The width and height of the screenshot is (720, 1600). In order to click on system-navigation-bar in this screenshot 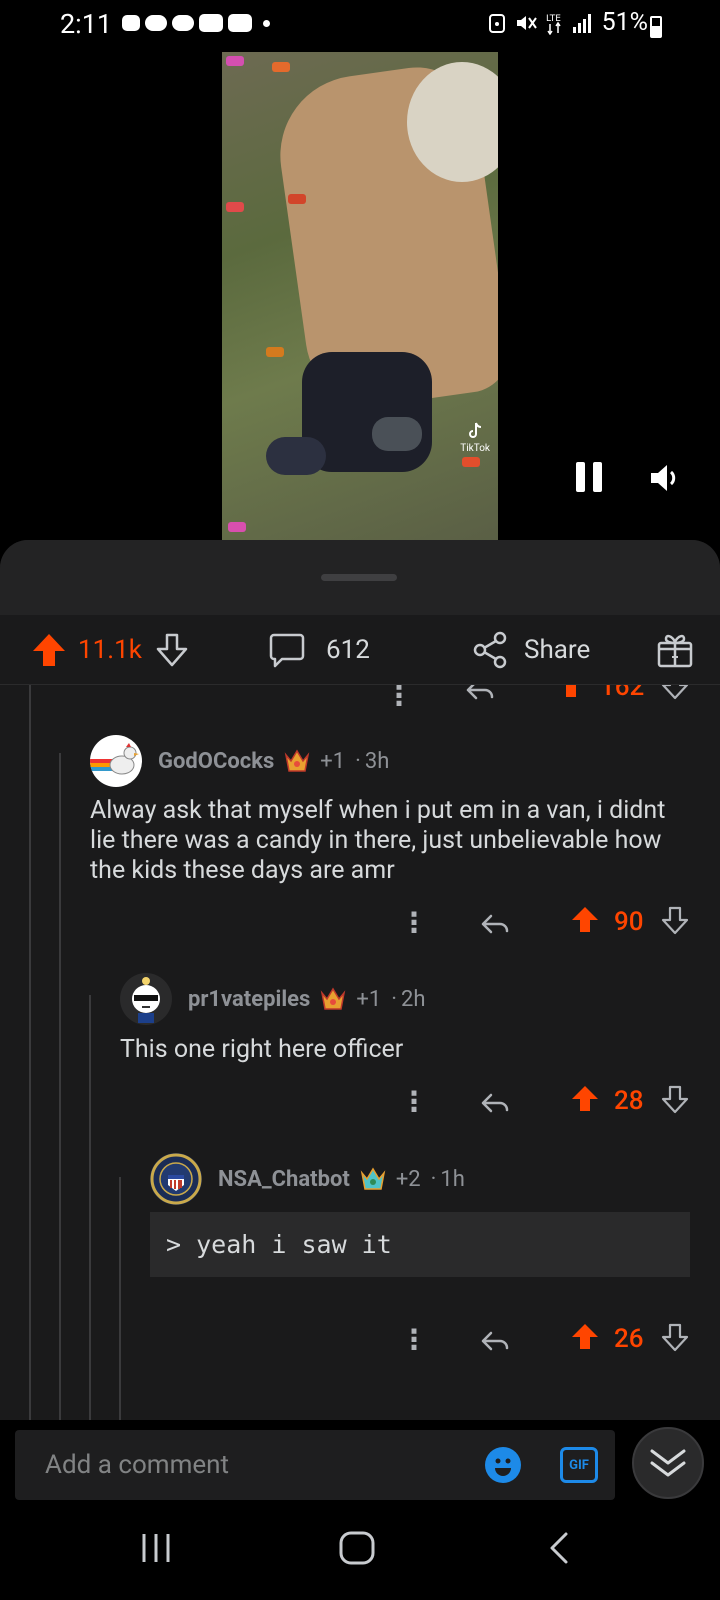, I will do `click(360, 1555)`.